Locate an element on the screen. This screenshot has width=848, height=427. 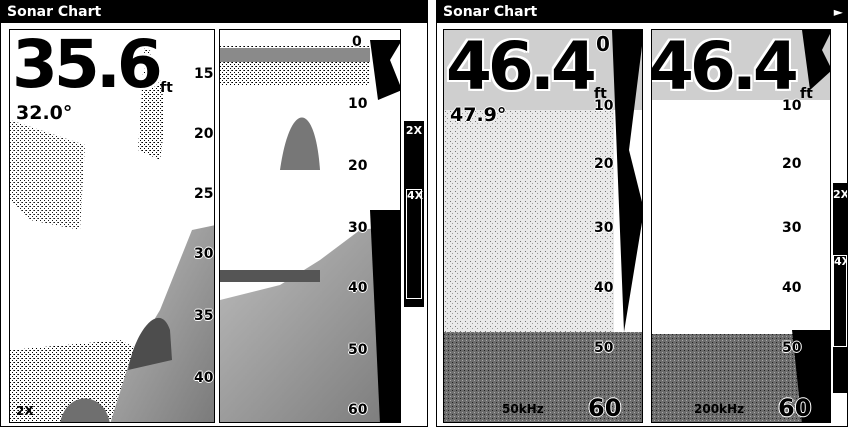
scale-tick: 60 is located at coordinates (358, 410).